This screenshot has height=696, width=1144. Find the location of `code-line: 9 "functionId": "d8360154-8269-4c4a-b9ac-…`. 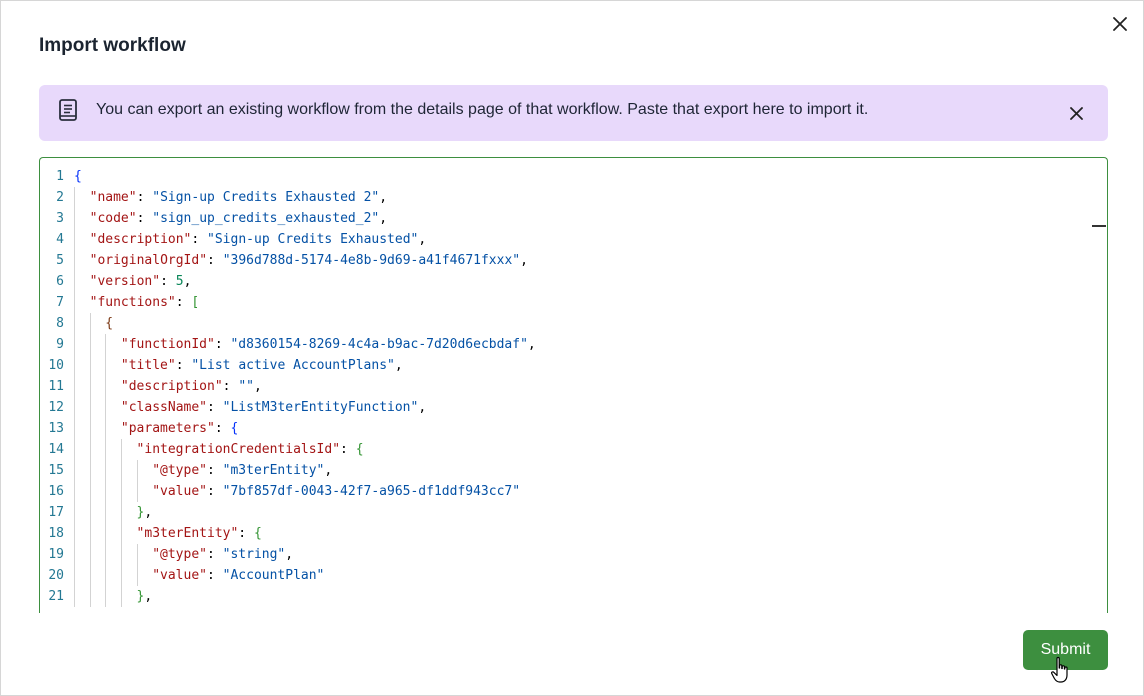

code-line: 9 "functionId": "d8360154-8269-4c4a-b9ac-… is located at coordinates (573, 344).